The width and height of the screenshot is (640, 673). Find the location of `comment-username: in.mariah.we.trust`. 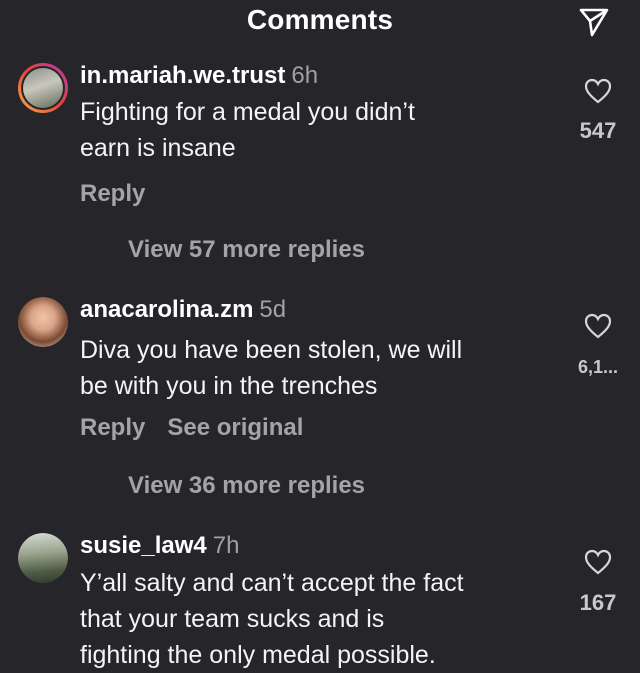

comment-username: in.mariah.we.trust is located at coordinates (182, 75).